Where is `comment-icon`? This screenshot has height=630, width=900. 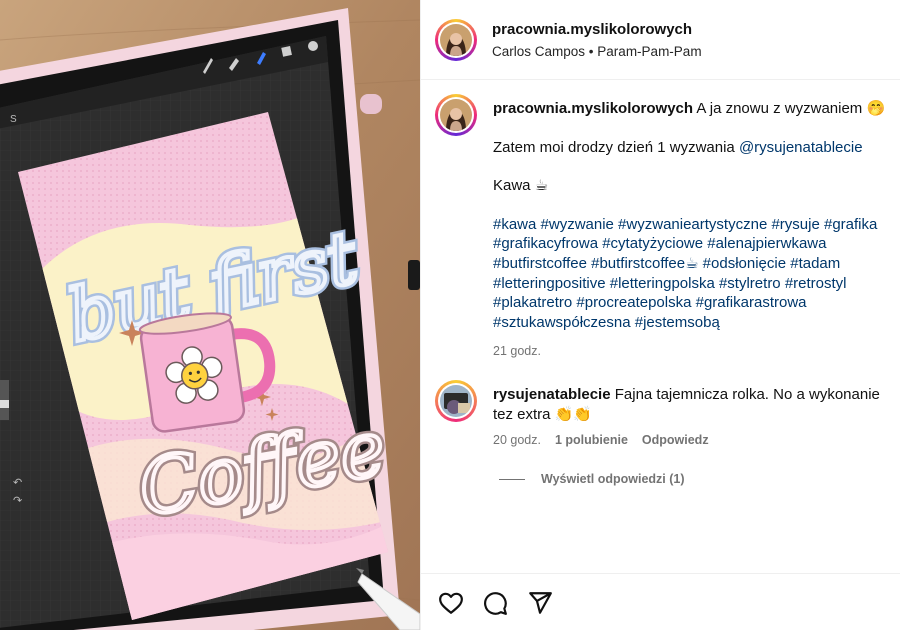
comment-icon is located at coordinates (495, 603).